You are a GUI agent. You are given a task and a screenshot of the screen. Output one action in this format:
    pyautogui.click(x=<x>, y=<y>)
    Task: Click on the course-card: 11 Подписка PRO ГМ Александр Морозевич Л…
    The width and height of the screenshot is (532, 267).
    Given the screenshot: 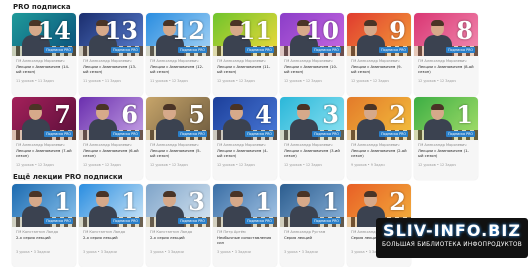 What is the action you would take?
    pyautogui.click(x=245, y=54)
    